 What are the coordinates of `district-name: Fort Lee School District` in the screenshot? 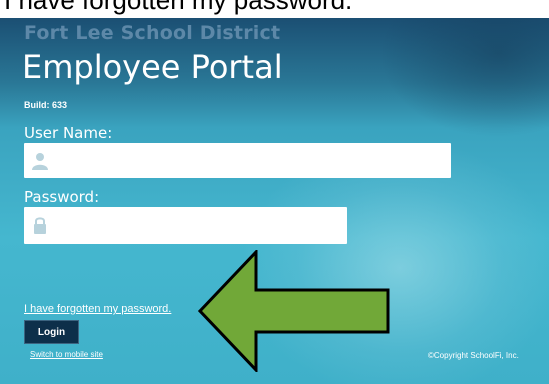 It's located at (152, 33).